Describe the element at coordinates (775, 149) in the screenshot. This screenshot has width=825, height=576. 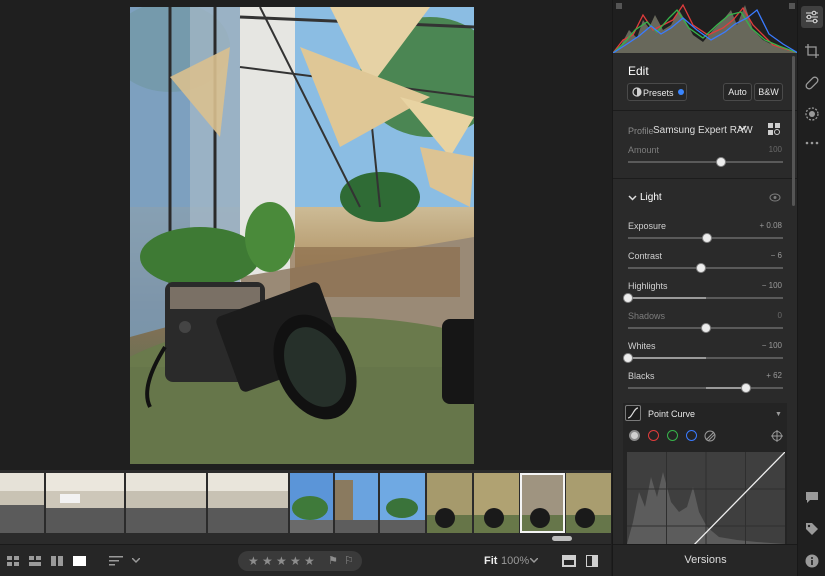
I see `amount-value: 100` at that location.